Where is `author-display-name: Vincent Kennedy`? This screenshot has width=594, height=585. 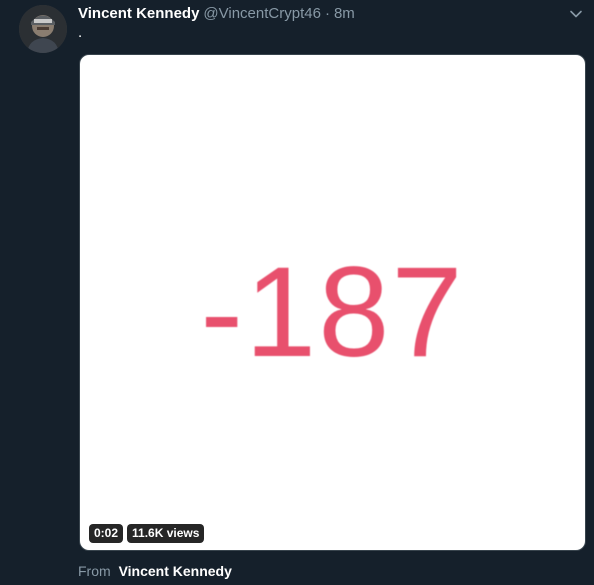
author-display-name: Vincent Kennedy is located at coordinates (138, 13).